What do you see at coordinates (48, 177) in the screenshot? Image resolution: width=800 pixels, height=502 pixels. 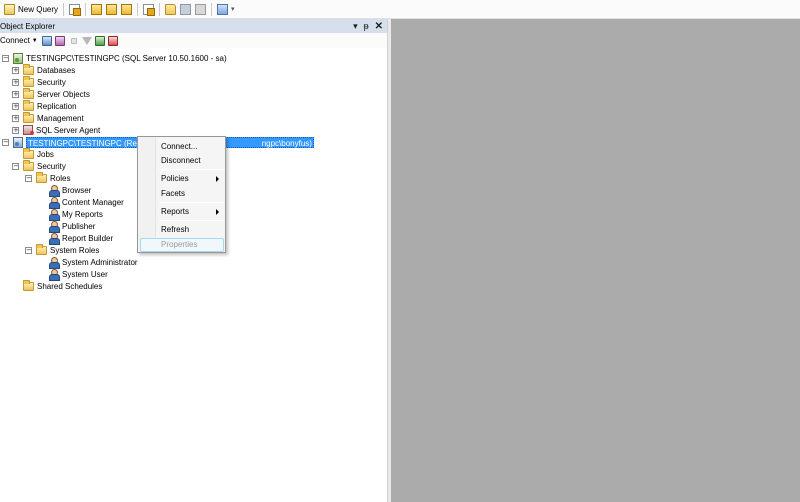 I see `tree-node-roles: − Roles` at bounding box center [48, 177].